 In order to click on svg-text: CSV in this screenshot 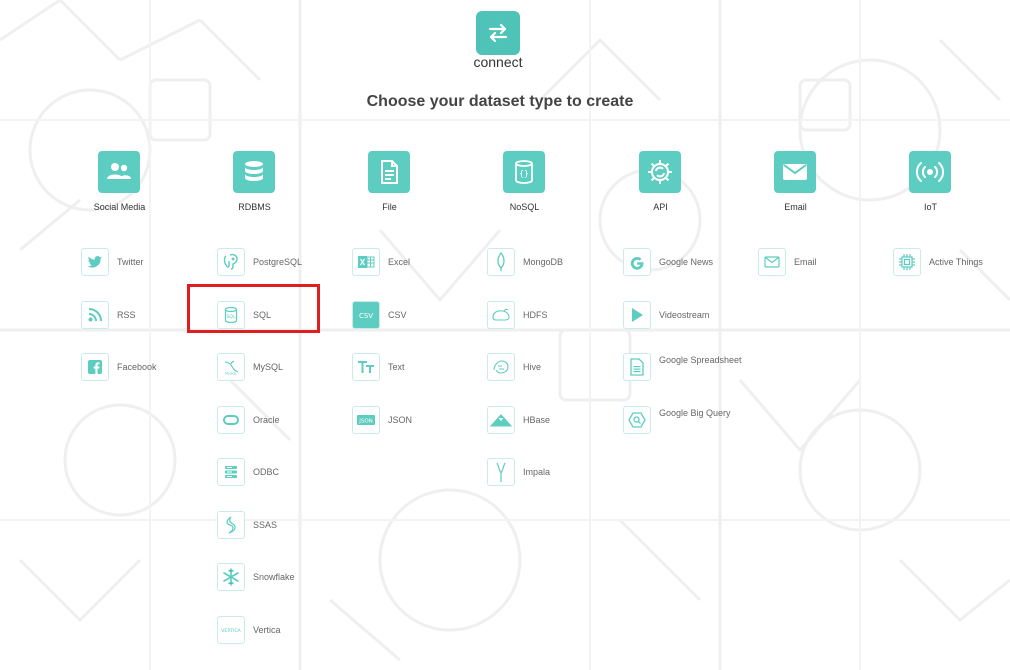, I will do `click(366, 316)`.